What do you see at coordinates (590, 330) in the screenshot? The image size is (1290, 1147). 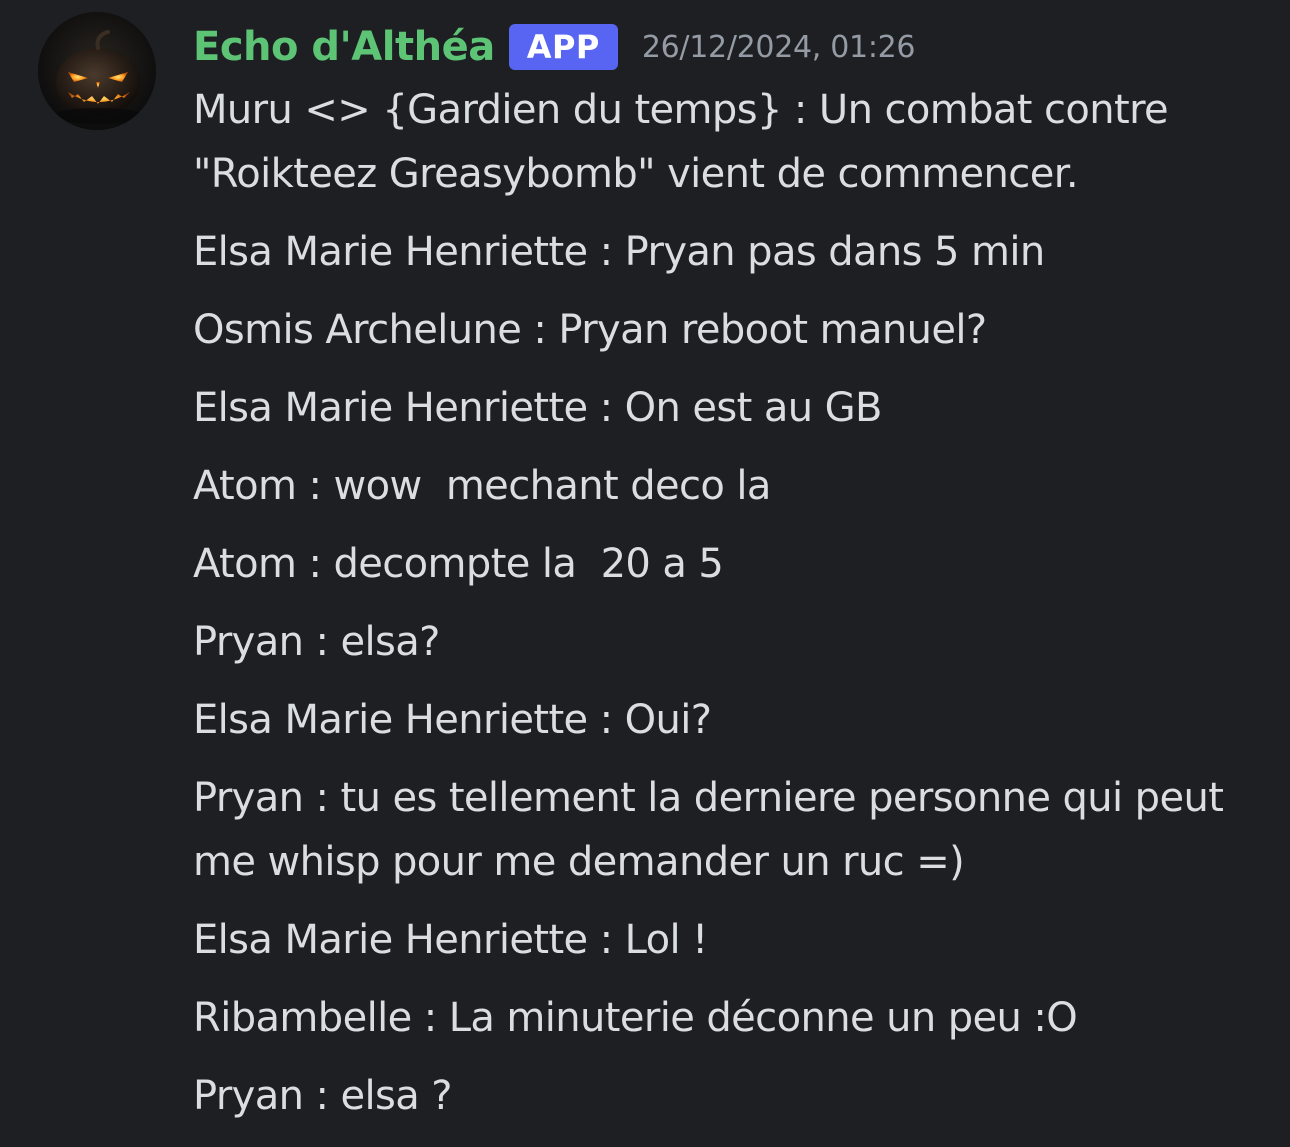 I see `message-line: Osmis Archelune : Pryan reboot manuel?` at bounding box center [590, 330].